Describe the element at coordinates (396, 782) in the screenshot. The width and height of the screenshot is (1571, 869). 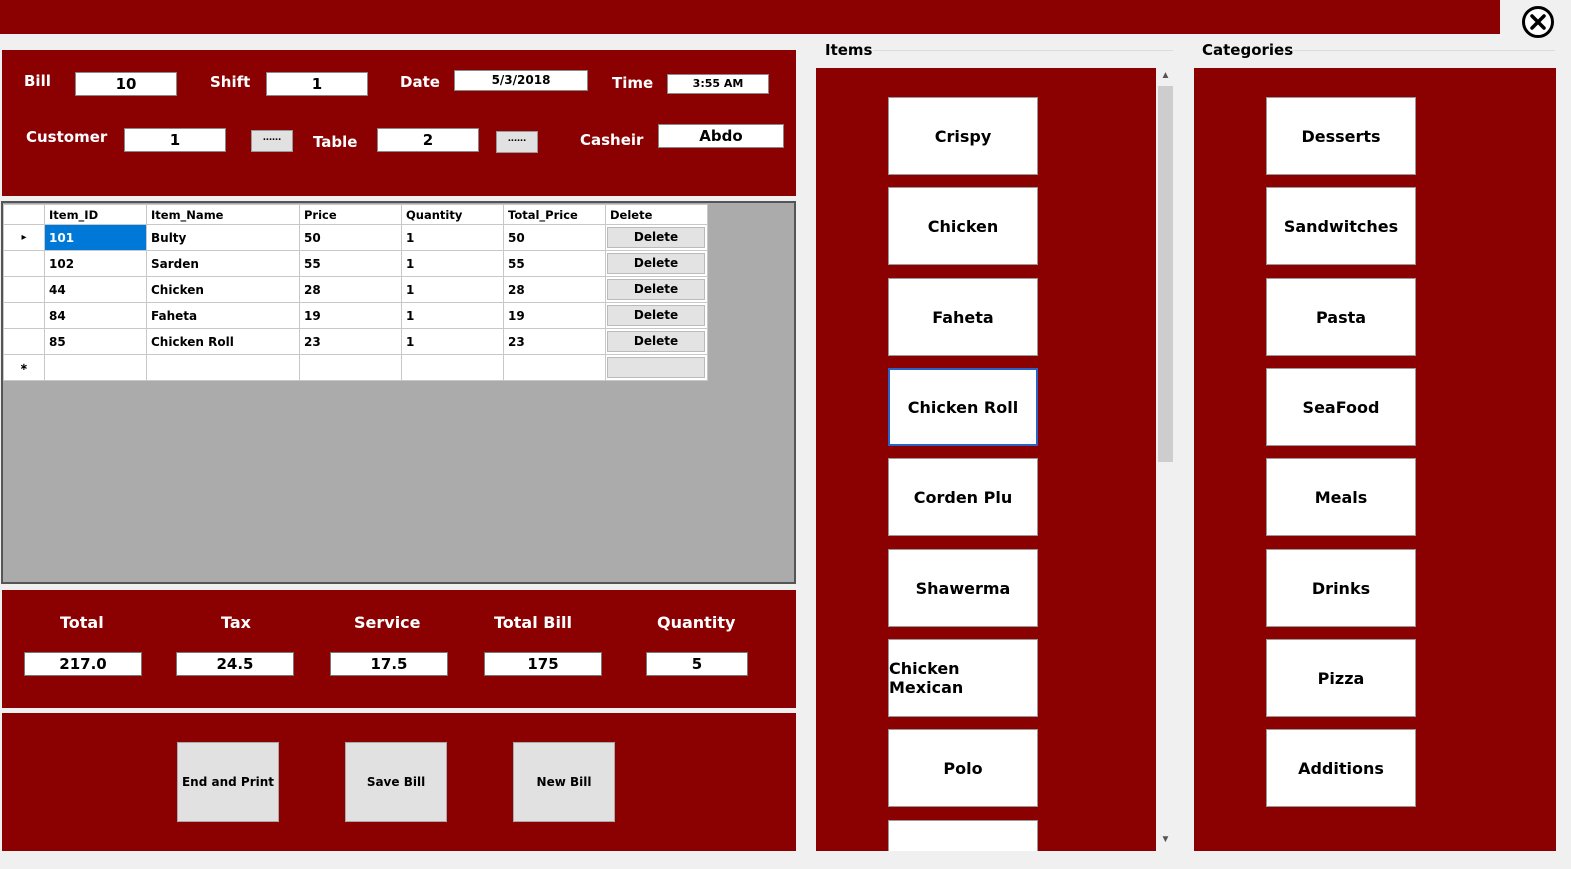
I see `save-bill-button: Save Bill` at that location.